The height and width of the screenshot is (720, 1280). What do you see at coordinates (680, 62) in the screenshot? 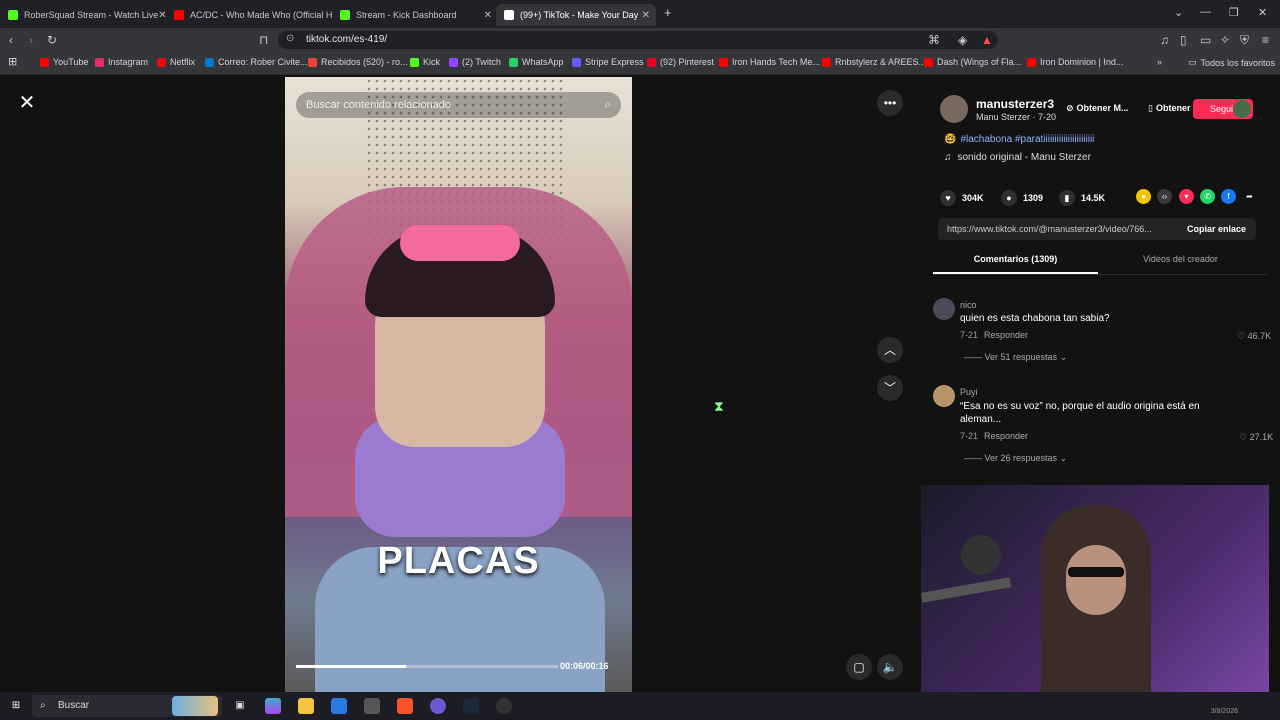
I see `bookmark-pinterest: (92) Pinterest` at bounding box center [680, 62].